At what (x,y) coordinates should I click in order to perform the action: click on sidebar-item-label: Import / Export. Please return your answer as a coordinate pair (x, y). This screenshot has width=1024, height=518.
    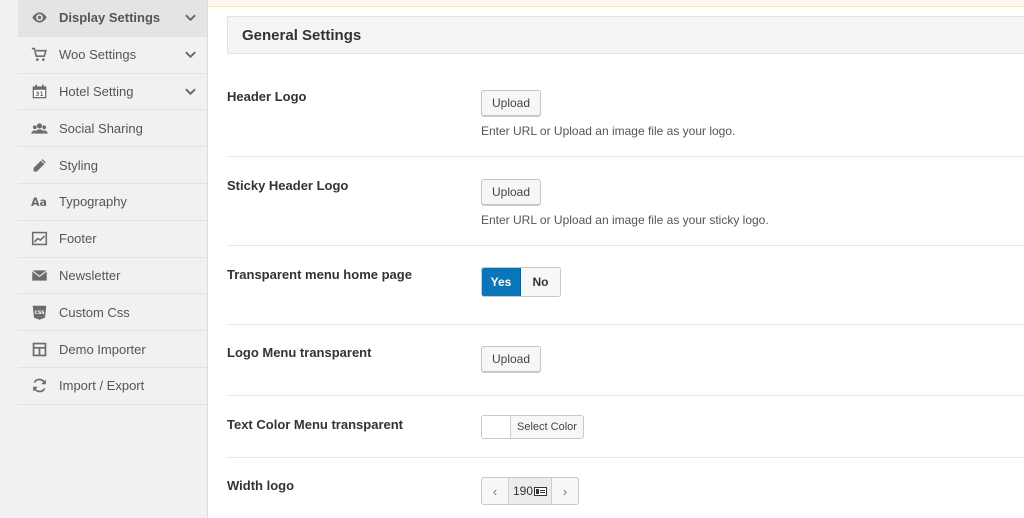
    Looking at the image, I should click on (102, 386).